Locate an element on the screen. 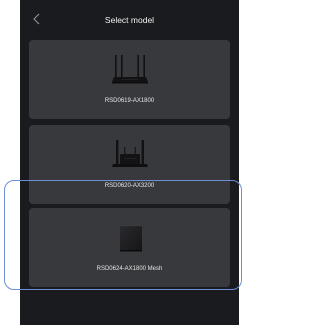 The image size is (320, 325). router-antenna-rear-icon is located at coordinates (129, 154).